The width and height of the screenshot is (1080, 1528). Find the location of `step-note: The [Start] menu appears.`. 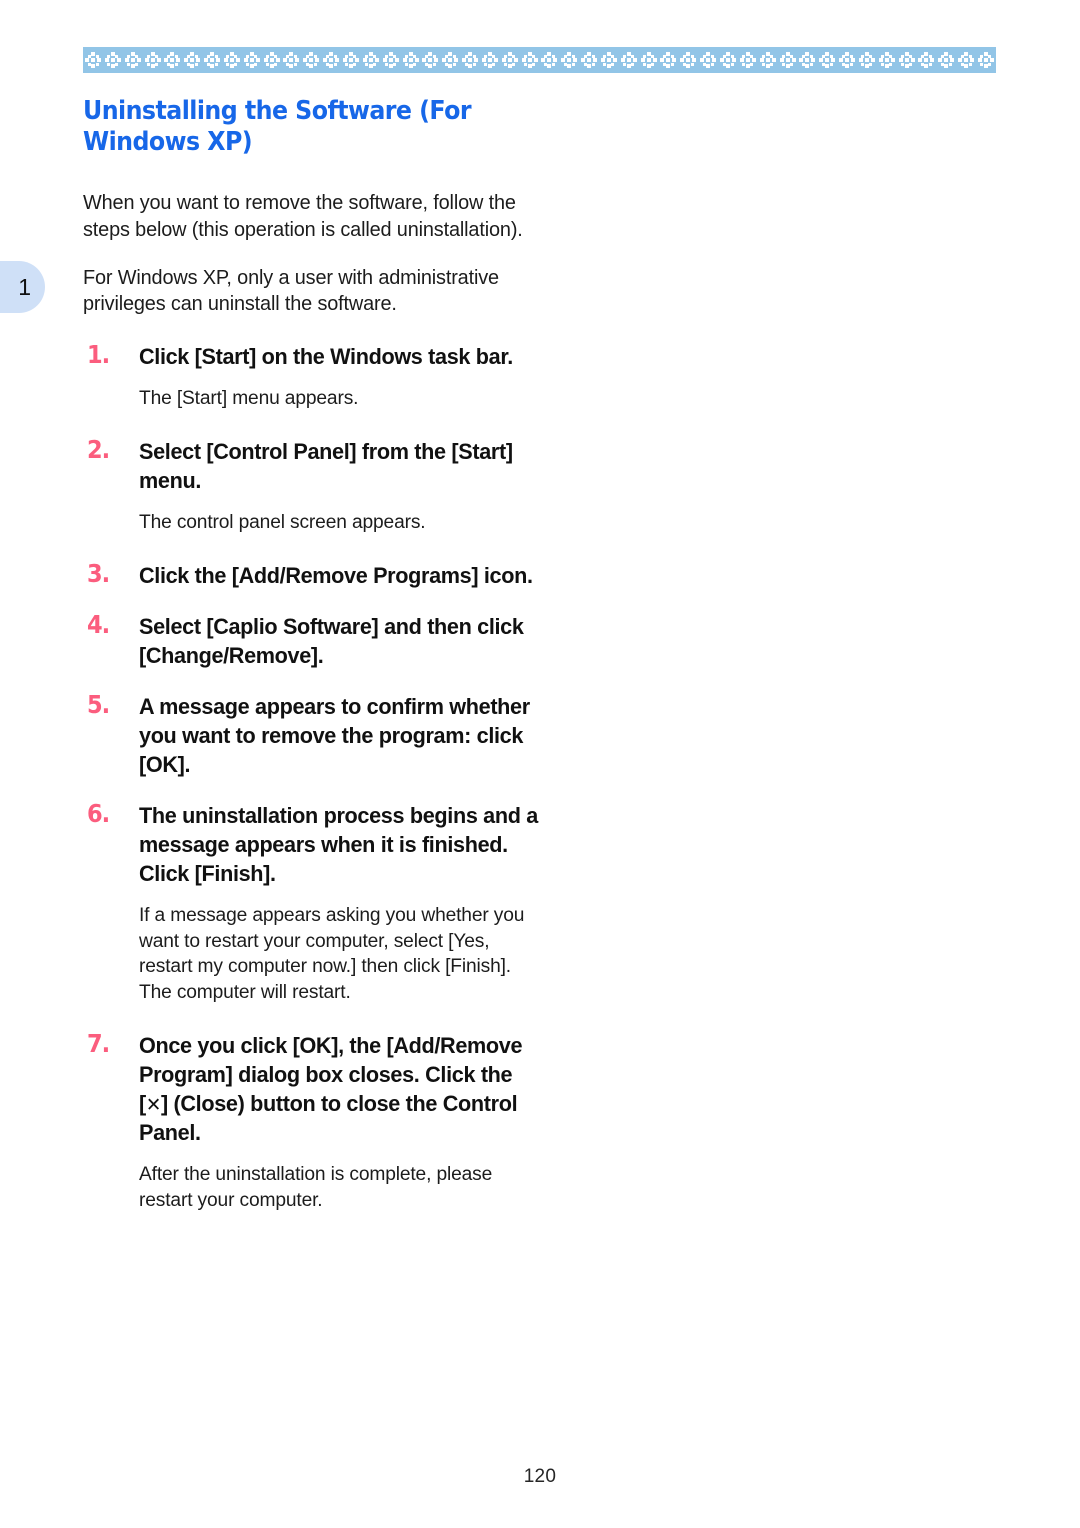

step-note: The [Start] menu appears. is located at coordinates (249, 398).